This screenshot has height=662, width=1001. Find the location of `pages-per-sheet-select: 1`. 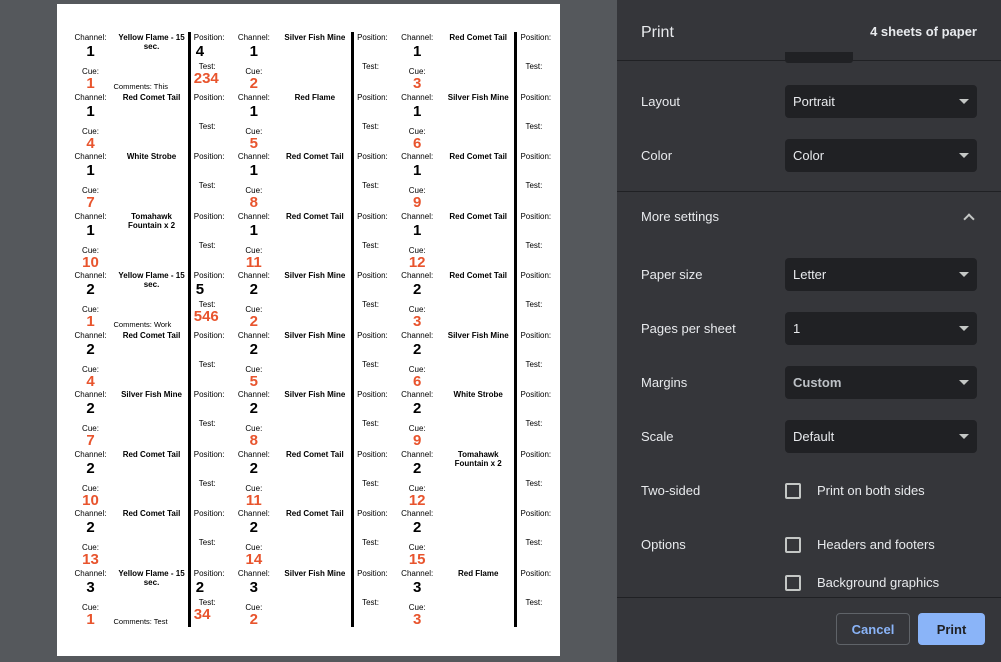

pages-per-sheet-select: 1 is located at coordinates (881, 328).